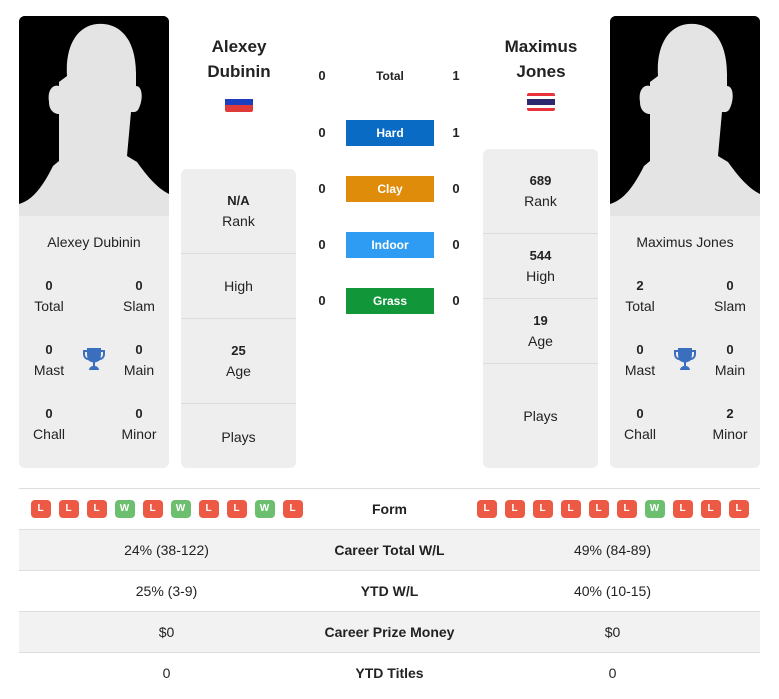  I want to click on career-total-wl-left: 24% (38-122), so click(166, 550).